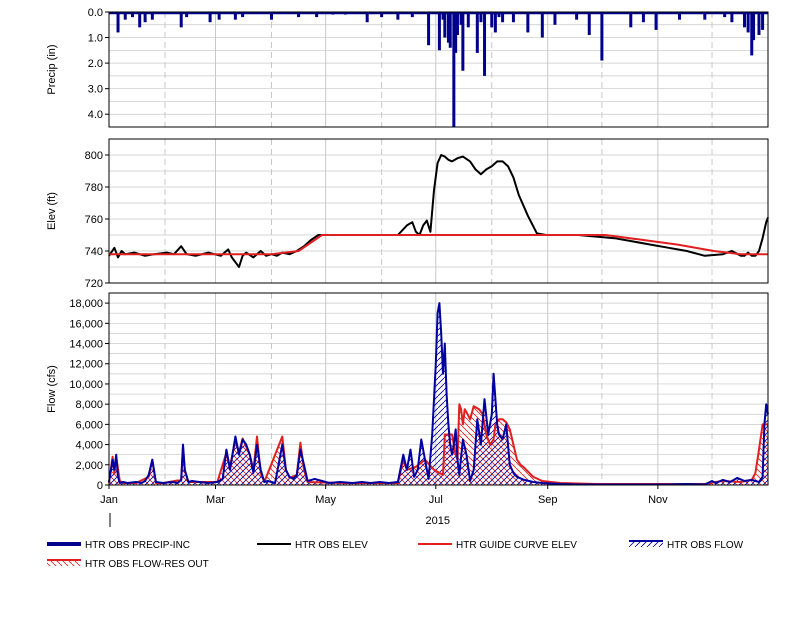  What do you see at coordinates (95, 39) in the screenshot?
I see `y-tick-label: 1.0` at bounding box center [95, 39].